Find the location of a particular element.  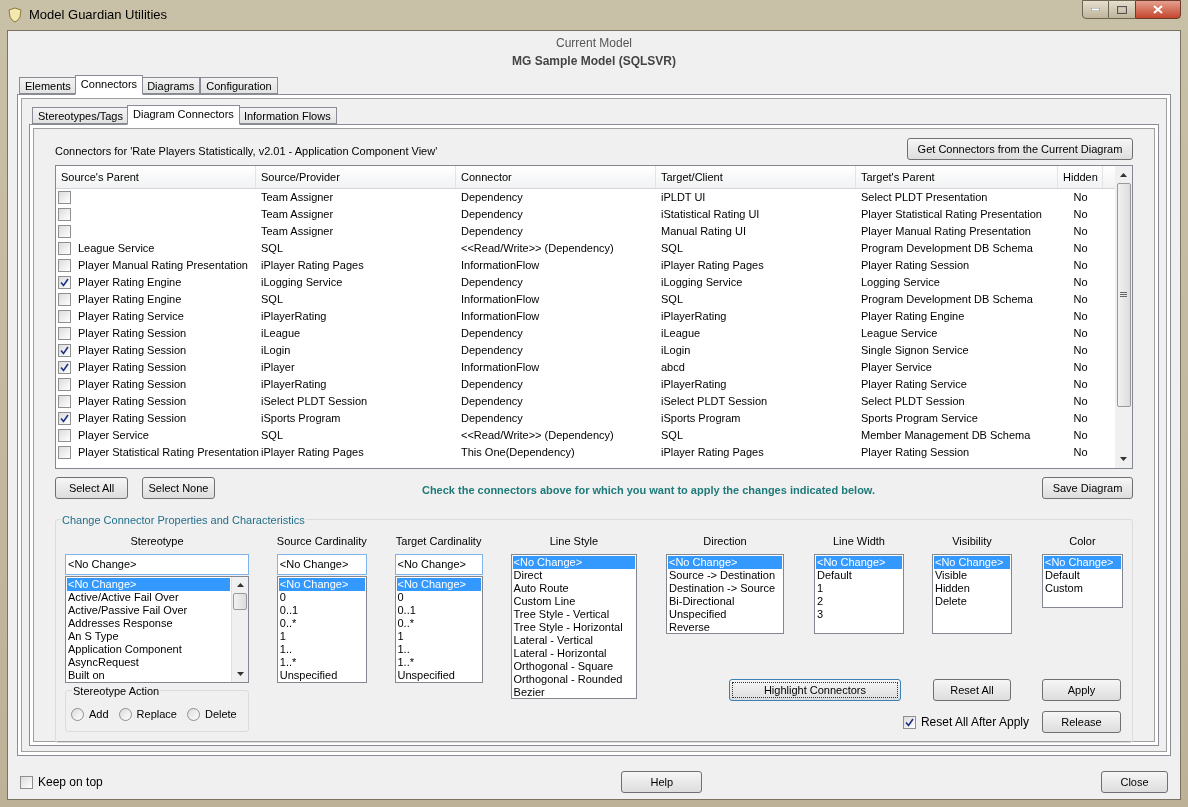

list-box: <No Change> Default 1 2 3 is located at coordinates (858, 594).